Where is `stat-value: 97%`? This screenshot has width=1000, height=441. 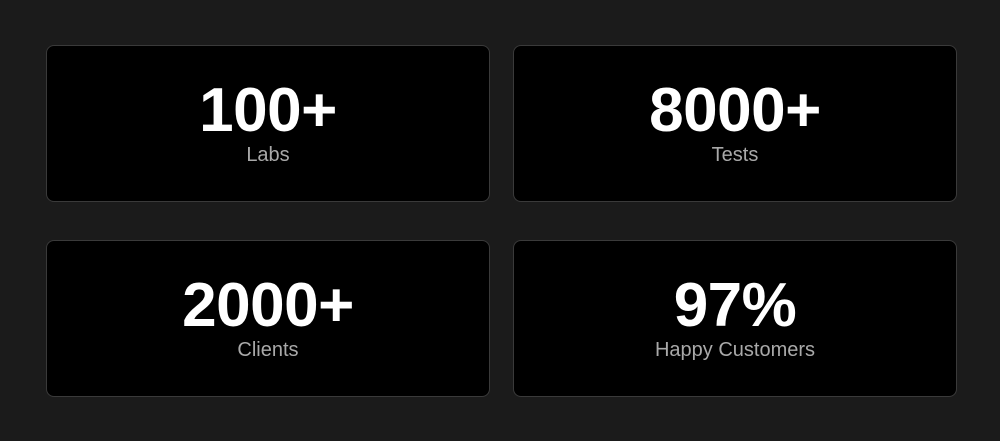 stat-value: 97% is located at coordinates (735, 305).